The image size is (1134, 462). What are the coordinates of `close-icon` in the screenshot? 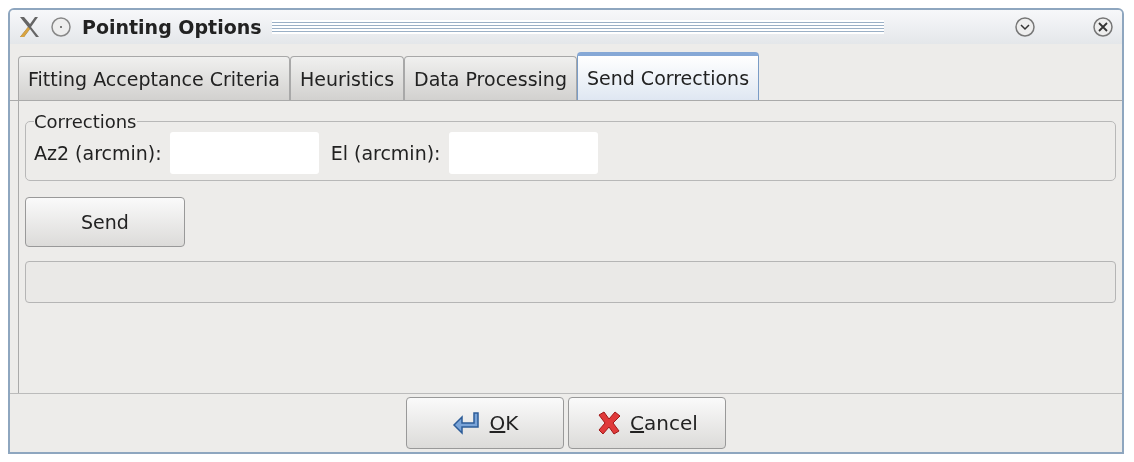 It's located at (1103, 27).